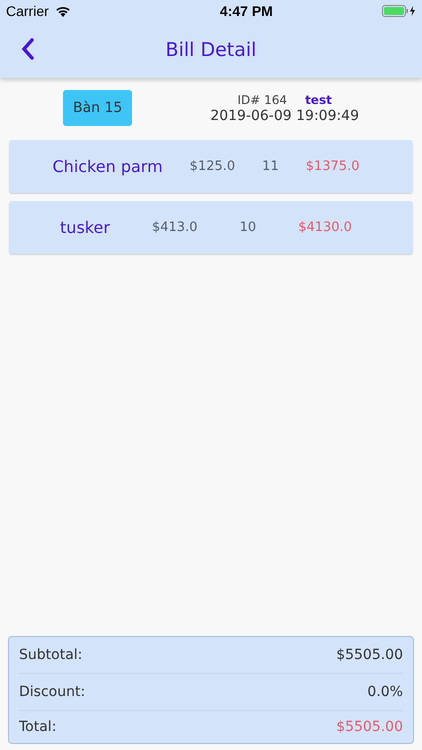  I want to click on page-title: Bill Detail, so click(211, 50).